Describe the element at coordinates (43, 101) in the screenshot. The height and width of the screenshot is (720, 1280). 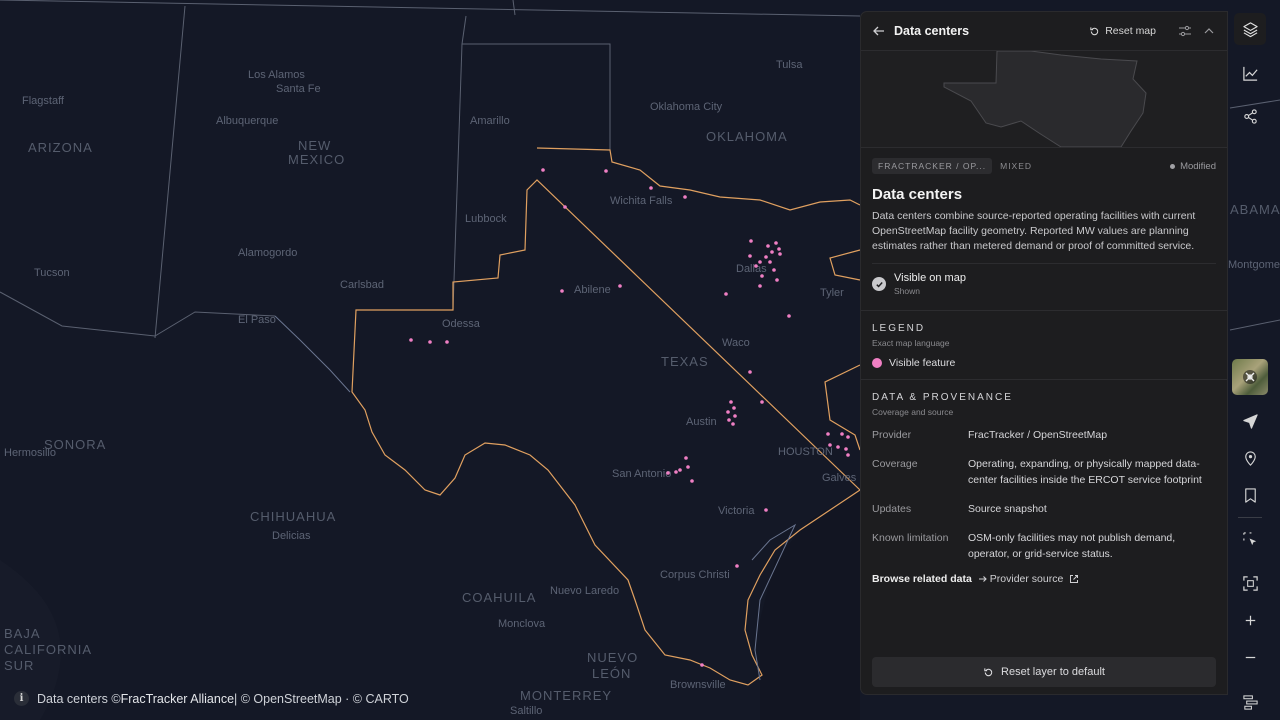
I see `label-flagstaff: Flagstaff` at that location.